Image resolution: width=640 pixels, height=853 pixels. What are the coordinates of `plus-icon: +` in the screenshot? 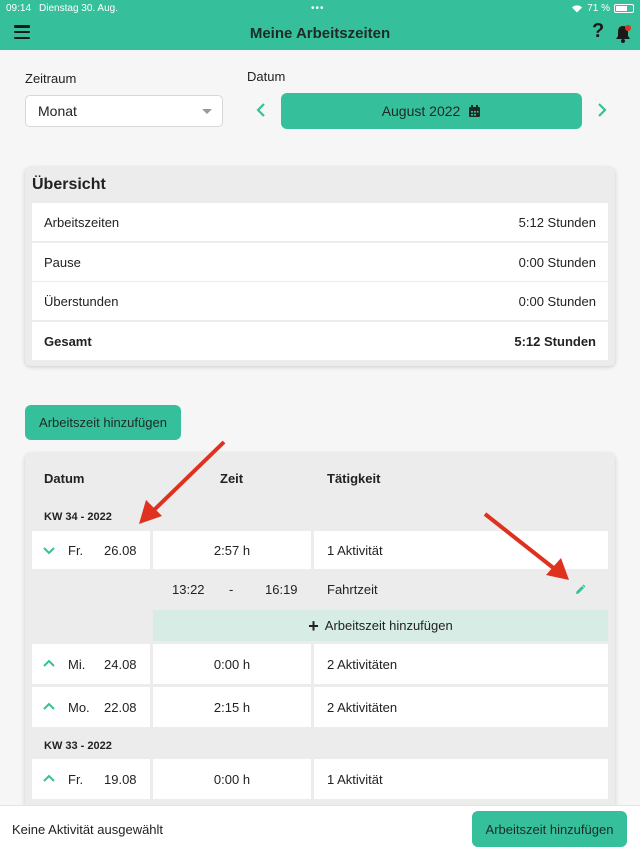 It's located at (313, 625).